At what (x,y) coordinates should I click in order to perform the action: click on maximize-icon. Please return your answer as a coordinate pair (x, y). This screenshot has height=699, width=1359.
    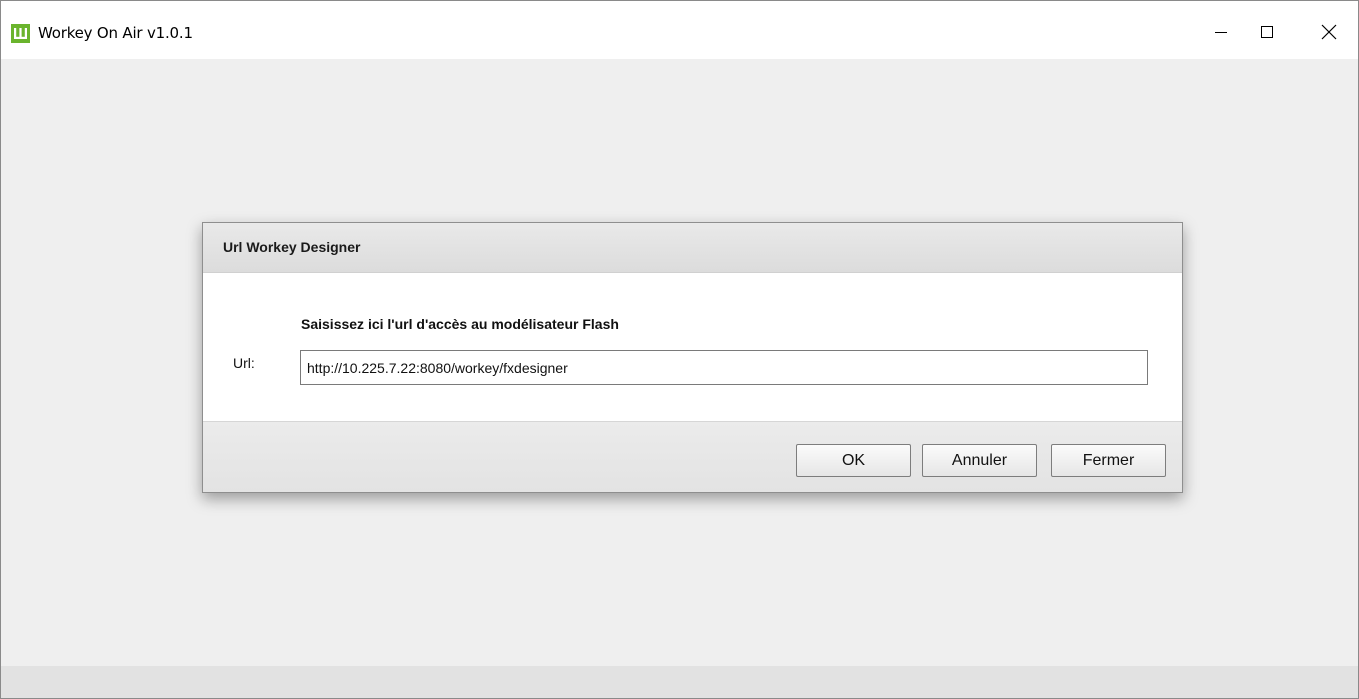
    Looking at the image, I should click on (1267, 32).